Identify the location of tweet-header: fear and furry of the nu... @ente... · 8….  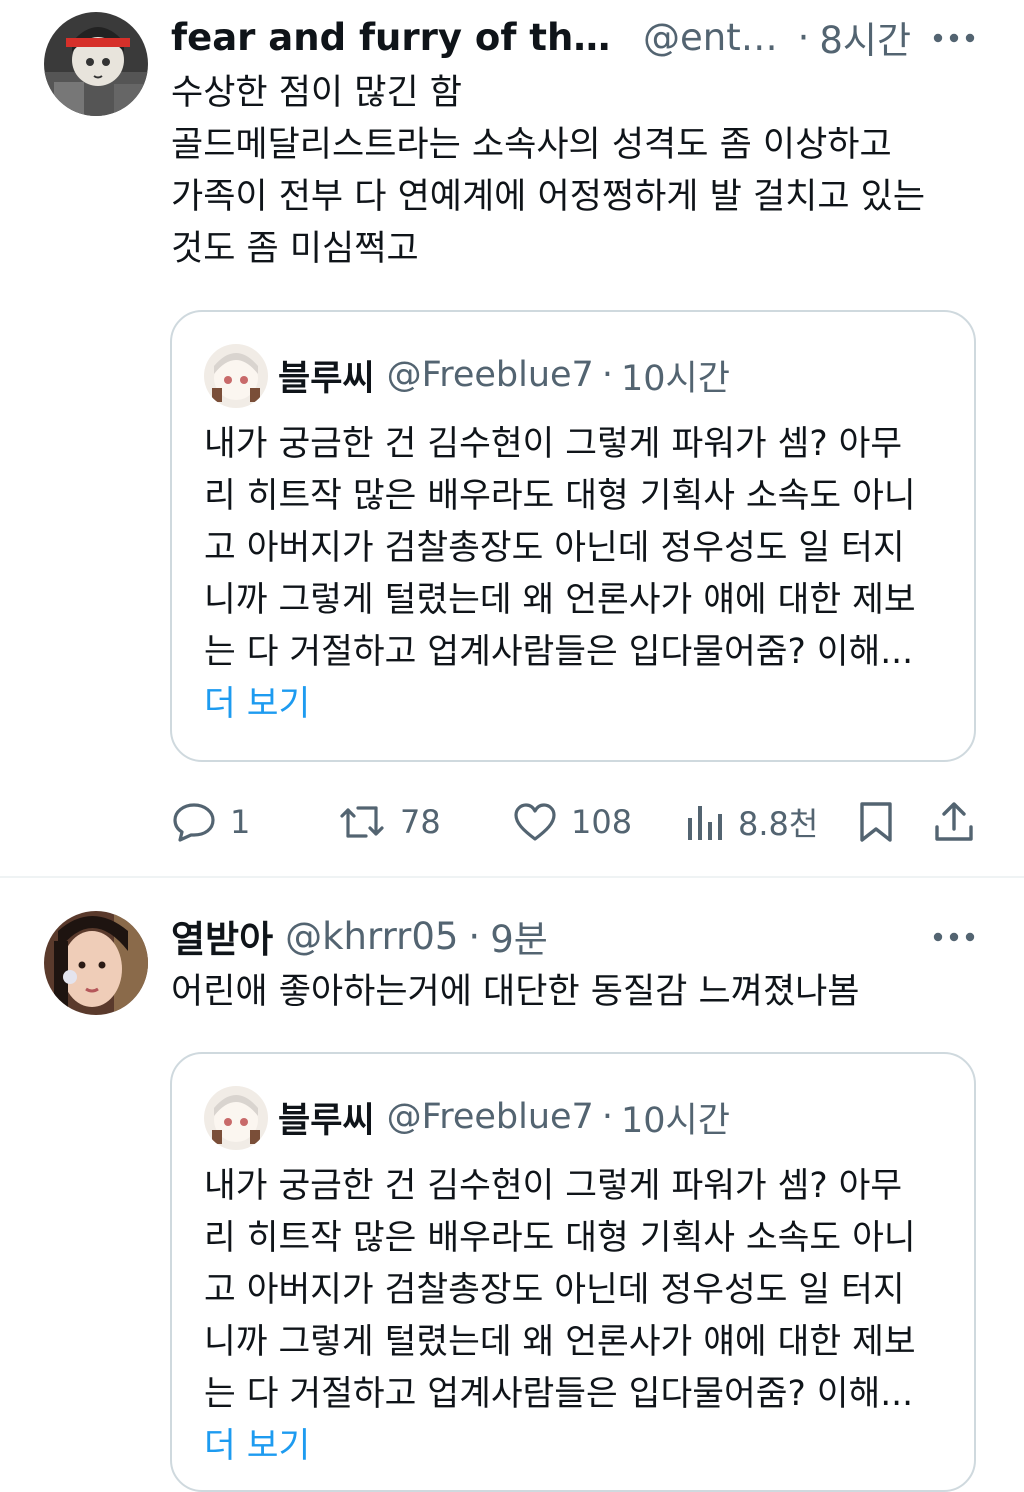
(541, 37).